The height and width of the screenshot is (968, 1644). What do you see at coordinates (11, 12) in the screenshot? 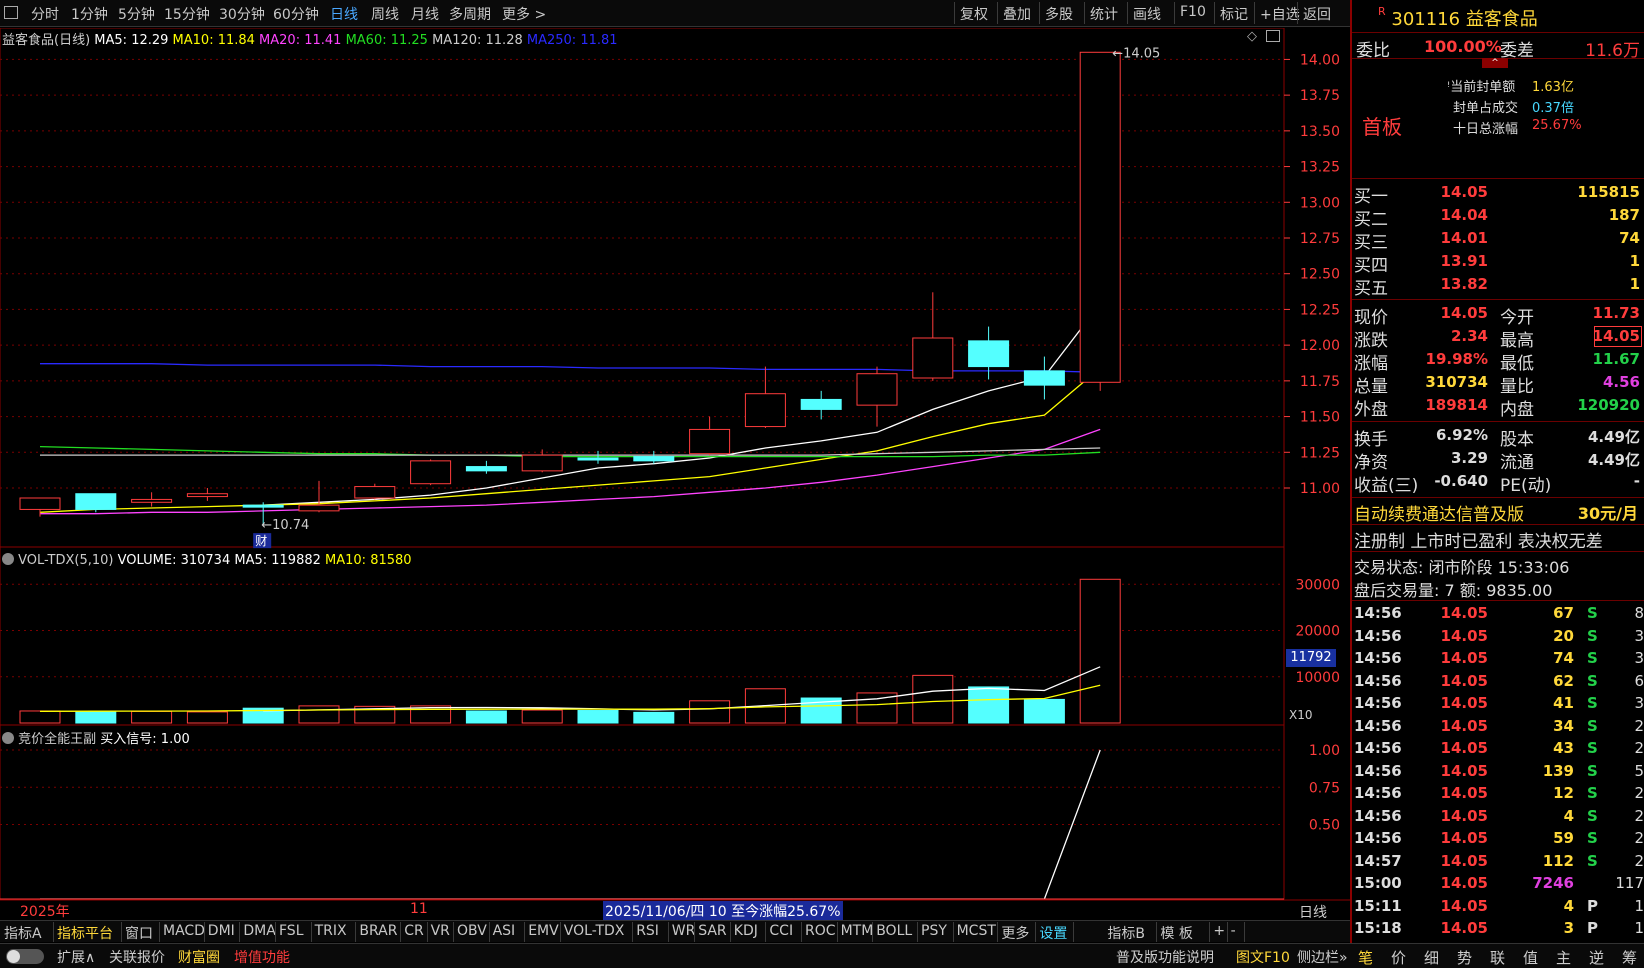
I see `menu-icon` at bounding box center [11, 12].